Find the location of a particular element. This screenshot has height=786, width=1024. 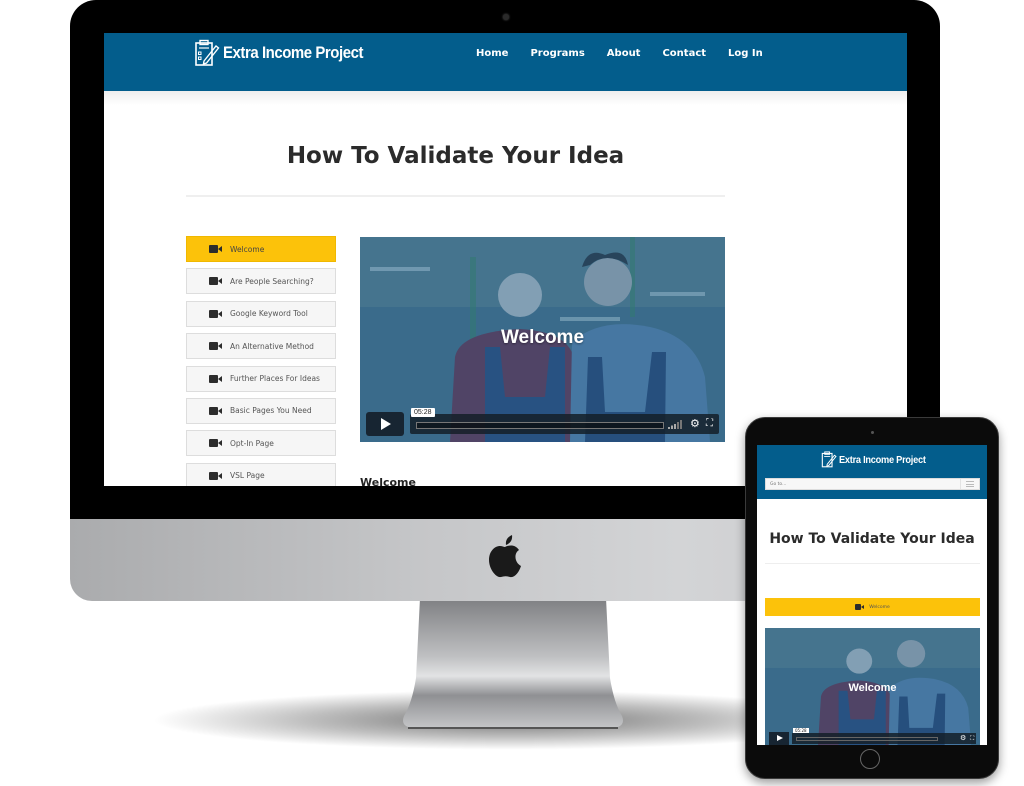

lesson-label: Google Keyword Tool is located at coordinates (269, 314).